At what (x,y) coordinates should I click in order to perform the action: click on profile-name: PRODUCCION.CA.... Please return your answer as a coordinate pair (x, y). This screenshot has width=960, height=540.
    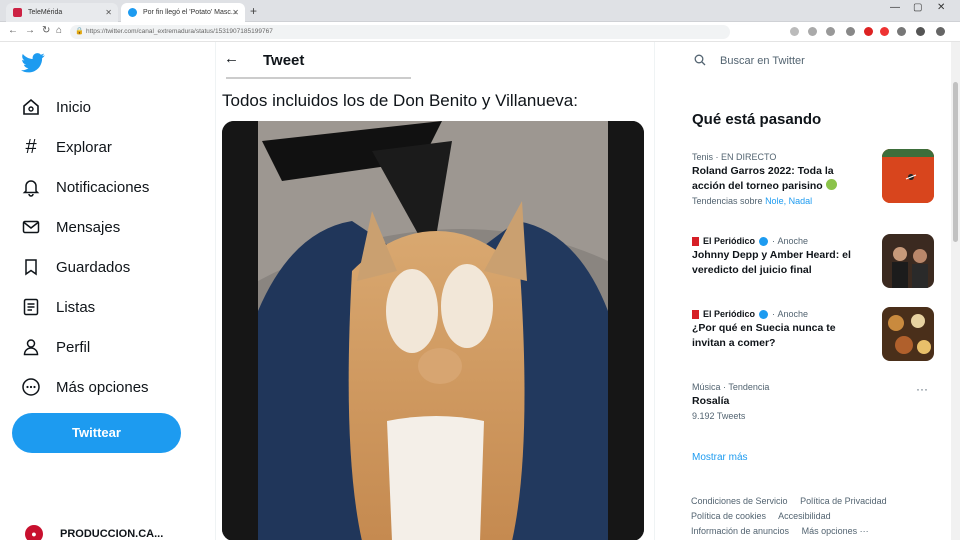
    Looking at the image, I should click on (112, 534).